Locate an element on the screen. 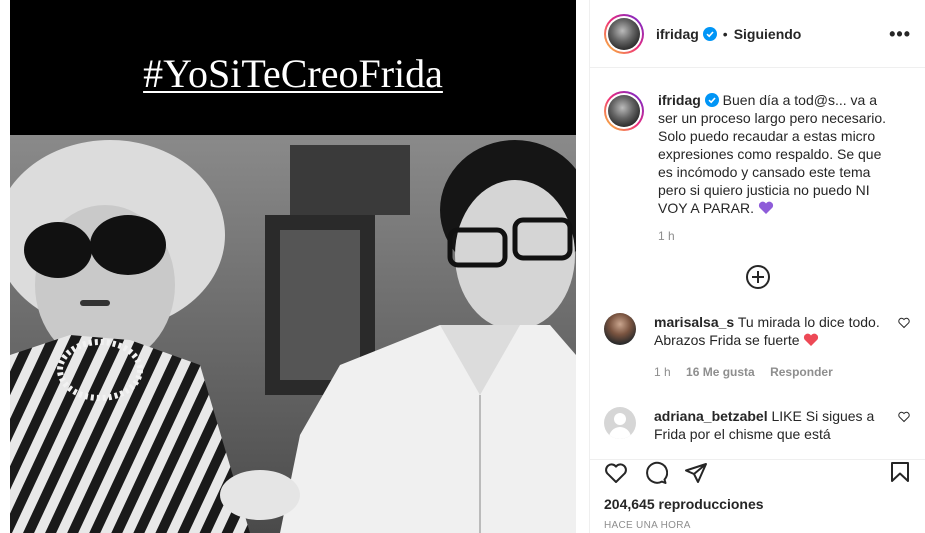 The image size is (925, 533). comment-likes-count: 16 Me gusta is located at coordinates (720, 372).